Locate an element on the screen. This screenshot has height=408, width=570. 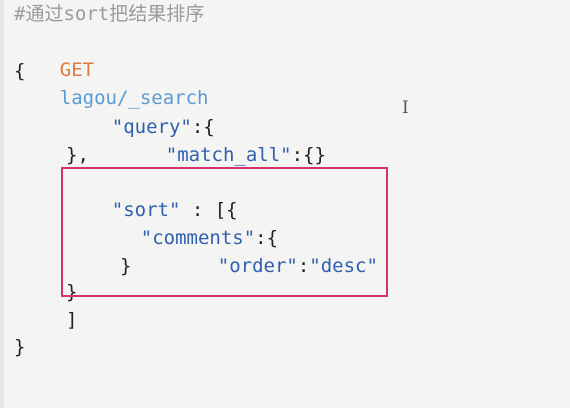
sort-array-close: ] is located at coordinates (72, 320).